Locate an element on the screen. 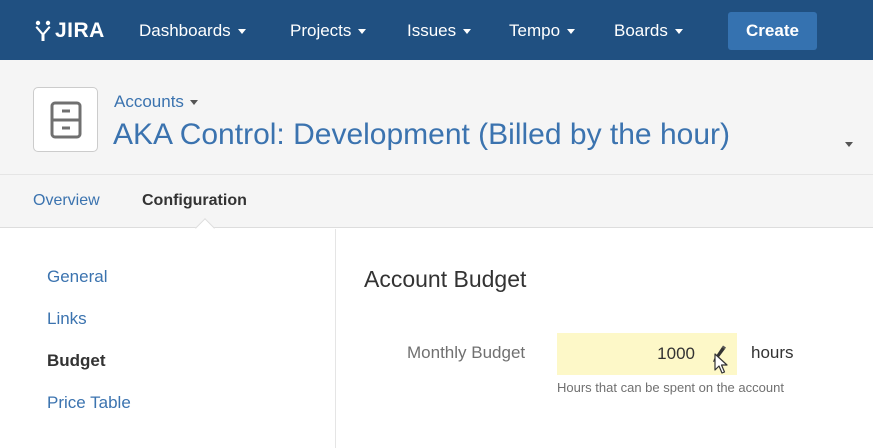 The image size is (873, 448). breadcrumb: Accounts is located at coordinates (156, 102).